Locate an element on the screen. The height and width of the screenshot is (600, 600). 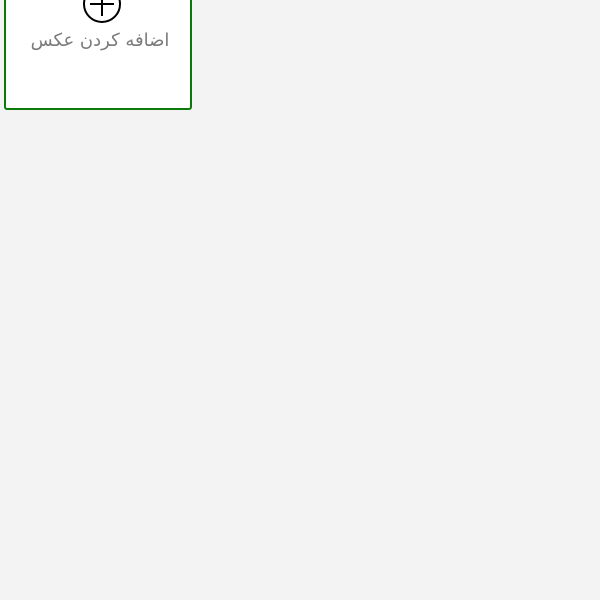
add-photo-button: اضافه کردن عکس is located at coordinates (98, 55).